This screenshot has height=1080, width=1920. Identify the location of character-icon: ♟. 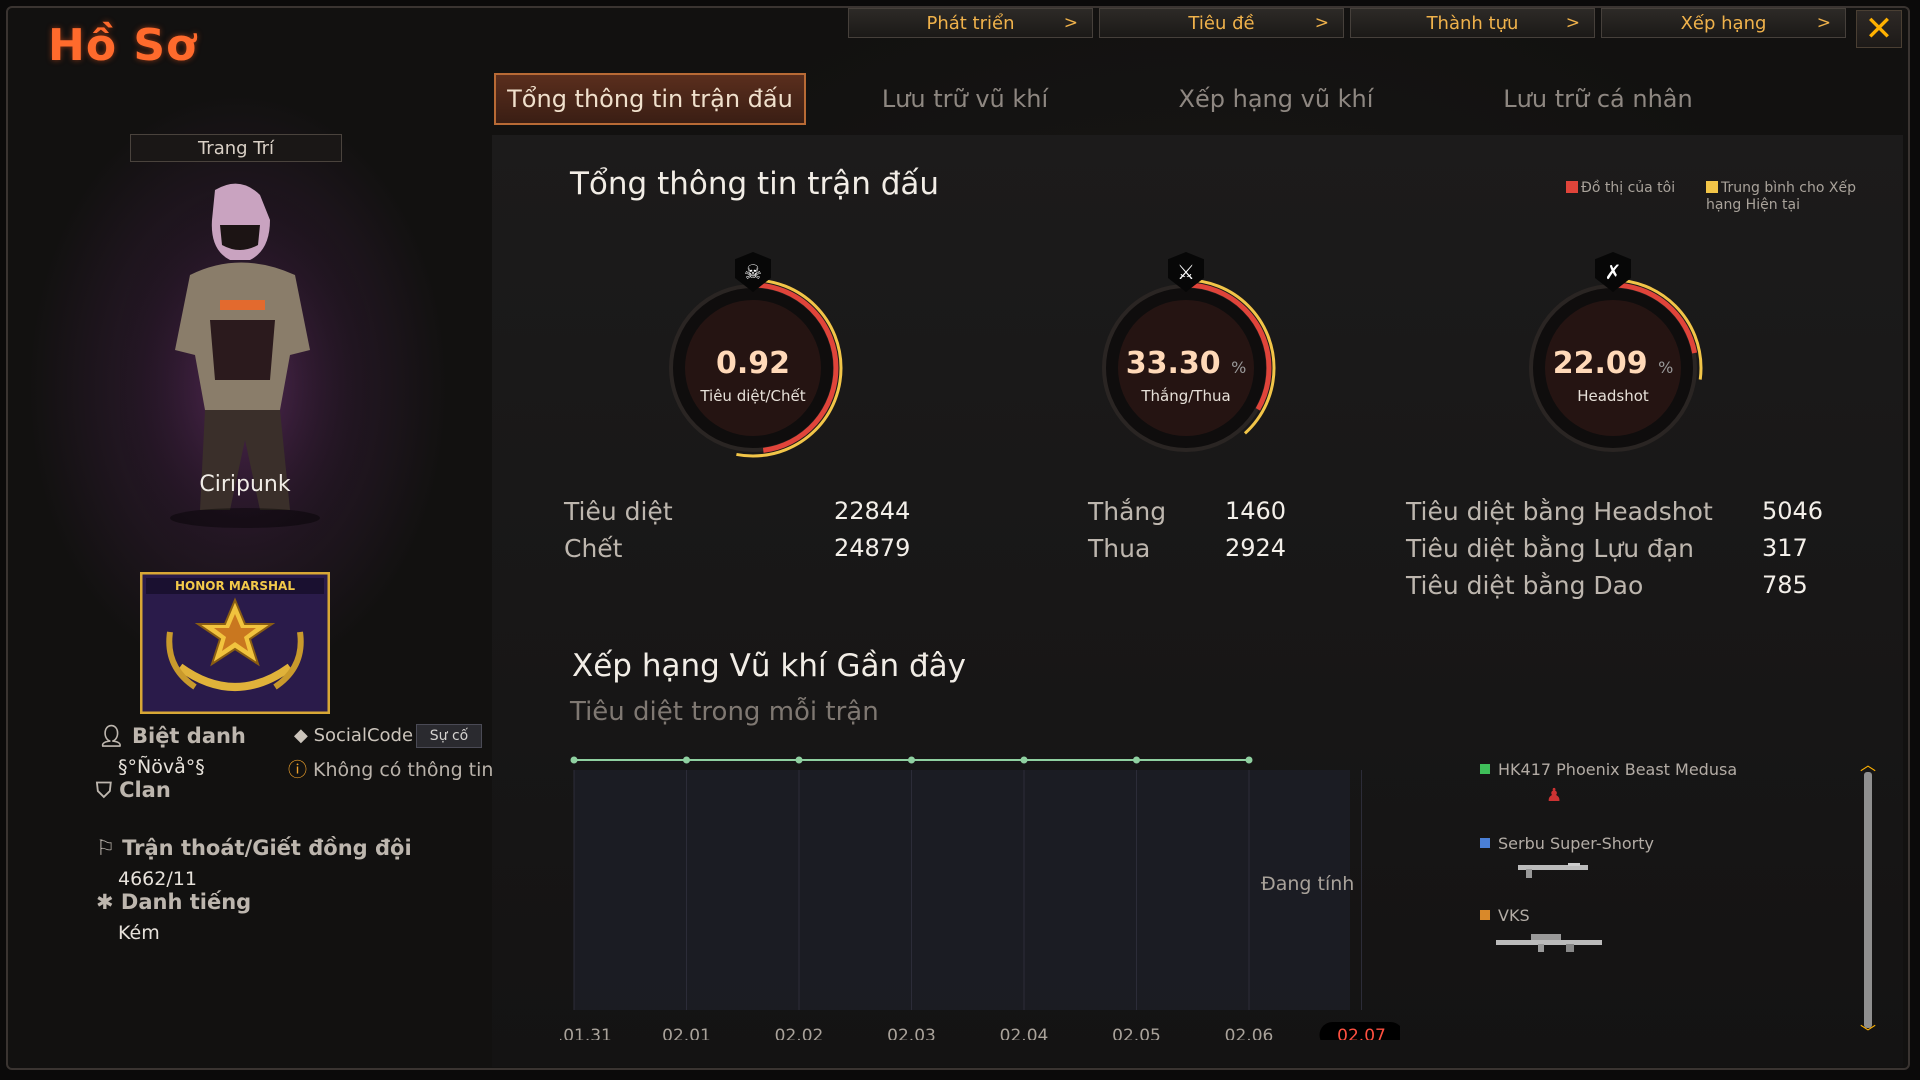
(1554, 795).